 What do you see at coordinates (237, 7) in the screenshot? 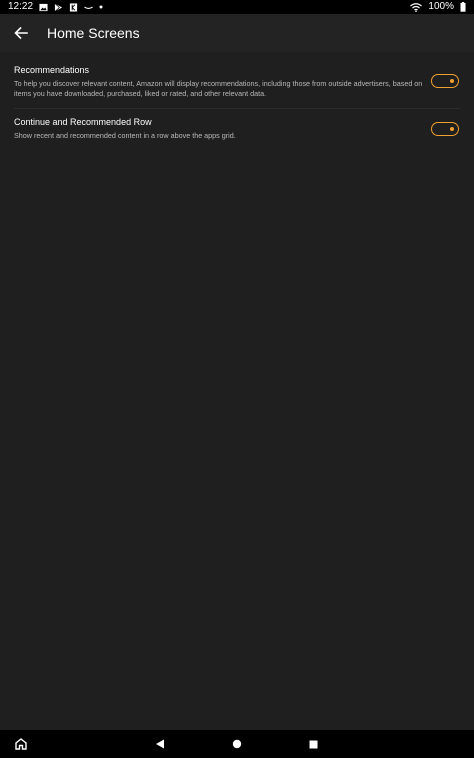
I see `status-bar: 12:22 100%` at bounding box center [237, 7].